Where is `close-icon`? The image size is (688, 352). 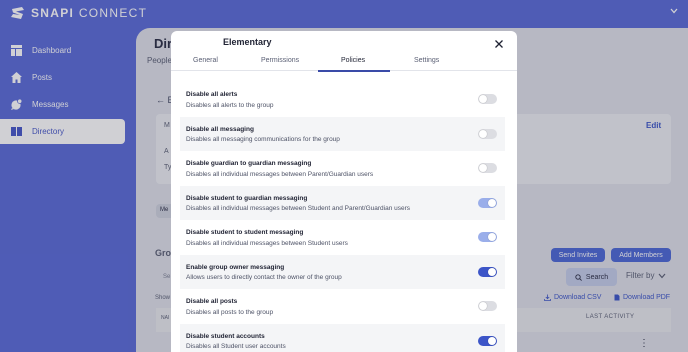 close-icon is located at coordinates (499, 44).